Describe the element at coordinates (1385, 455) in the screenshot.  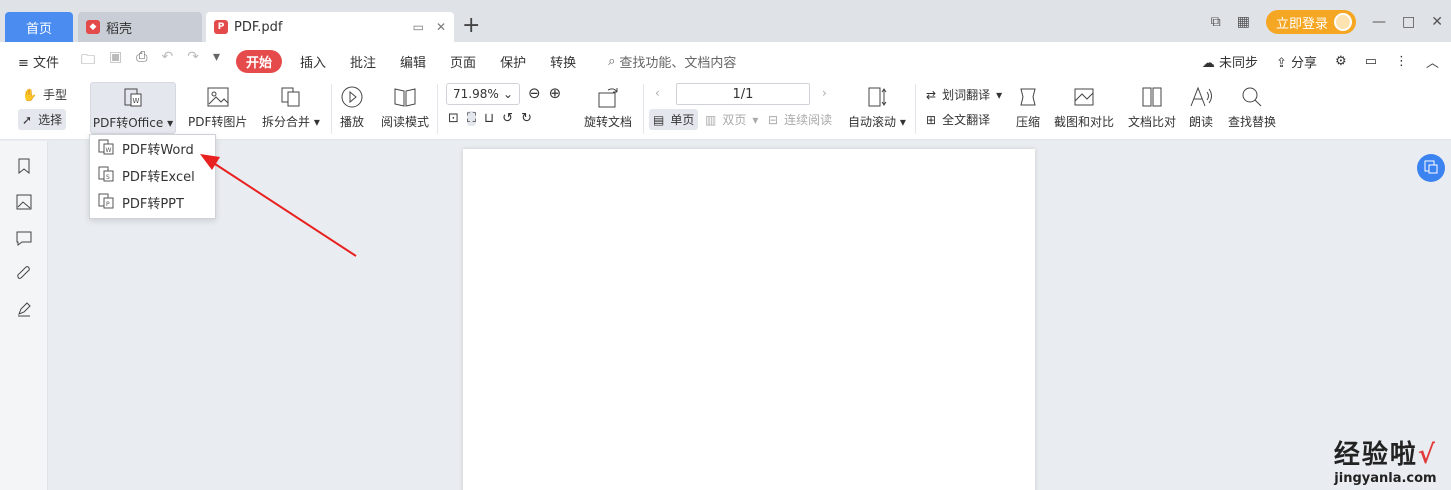
I see `watermark-main: 经验啦√` at that location.